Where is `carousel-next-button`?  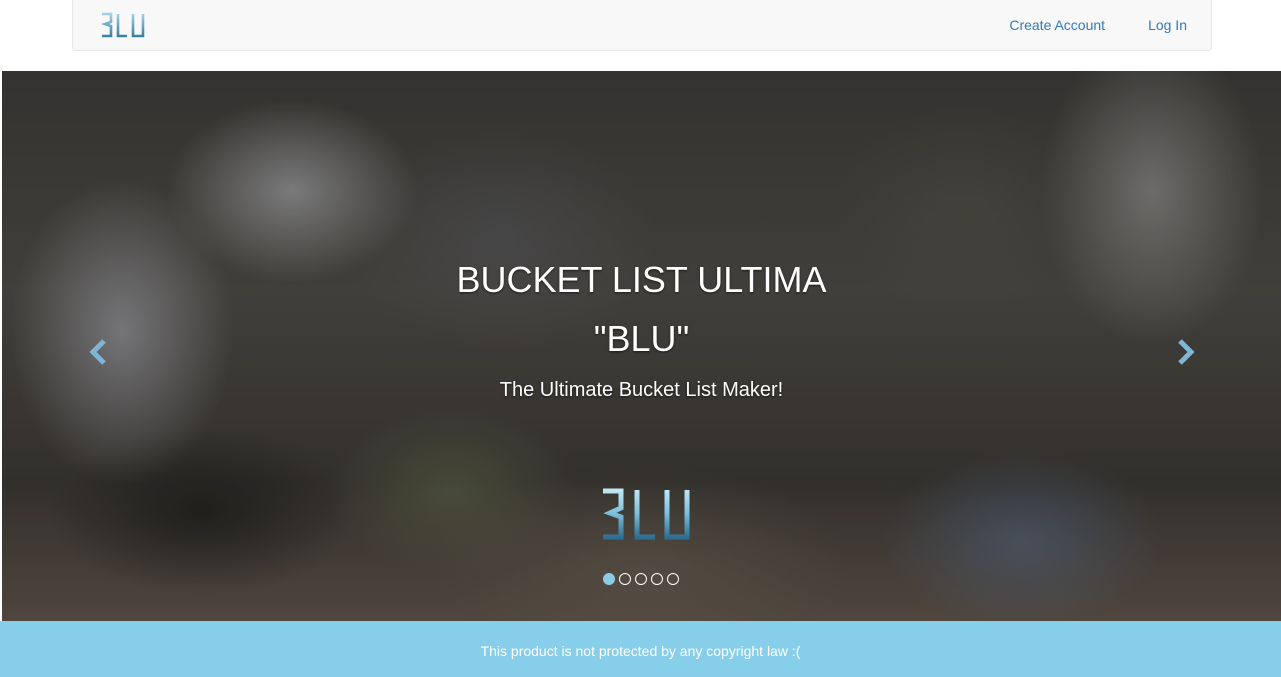
carousel-next-button is located at coordinates (1185, 352).